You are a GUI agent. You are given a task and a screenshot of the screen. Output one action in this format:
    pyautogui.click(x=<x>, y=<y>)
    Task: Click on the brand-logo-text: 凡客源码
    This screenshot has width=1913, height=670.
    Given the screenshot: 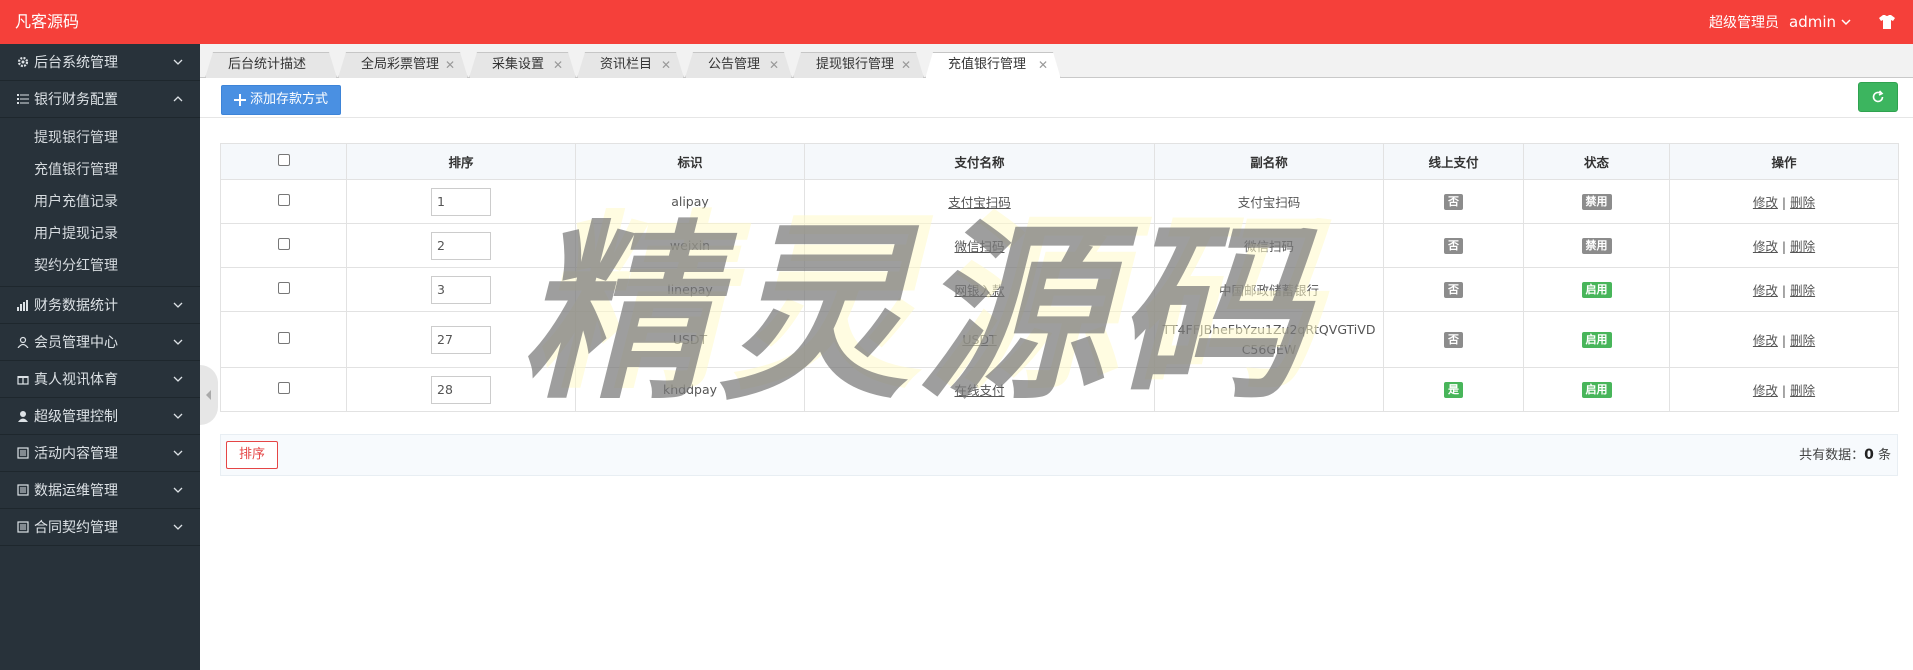 What is the action you would take?
    pyautogui.click(x=47, y=21)
    